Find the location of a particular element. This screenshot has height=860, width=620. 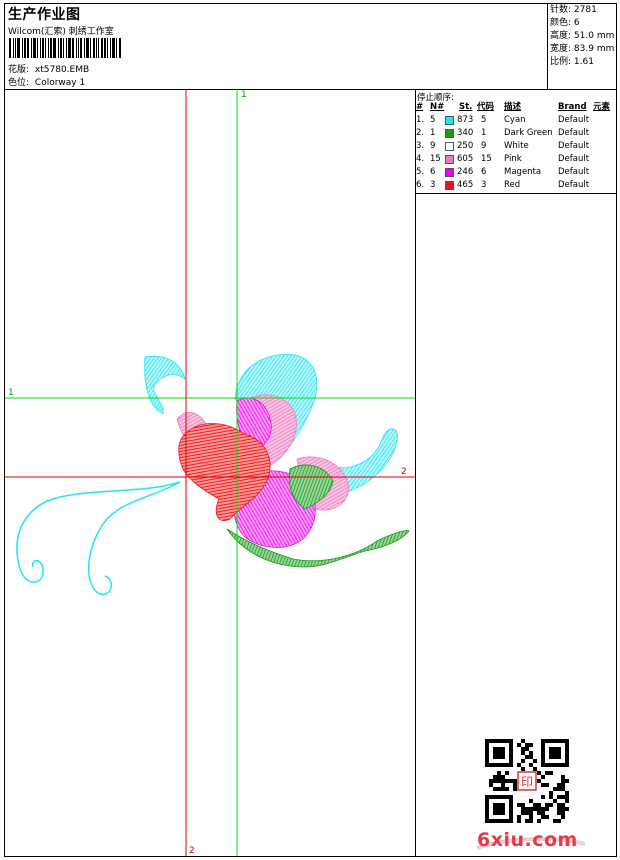

row-needle: 5 is located at coordinates (433, 120).